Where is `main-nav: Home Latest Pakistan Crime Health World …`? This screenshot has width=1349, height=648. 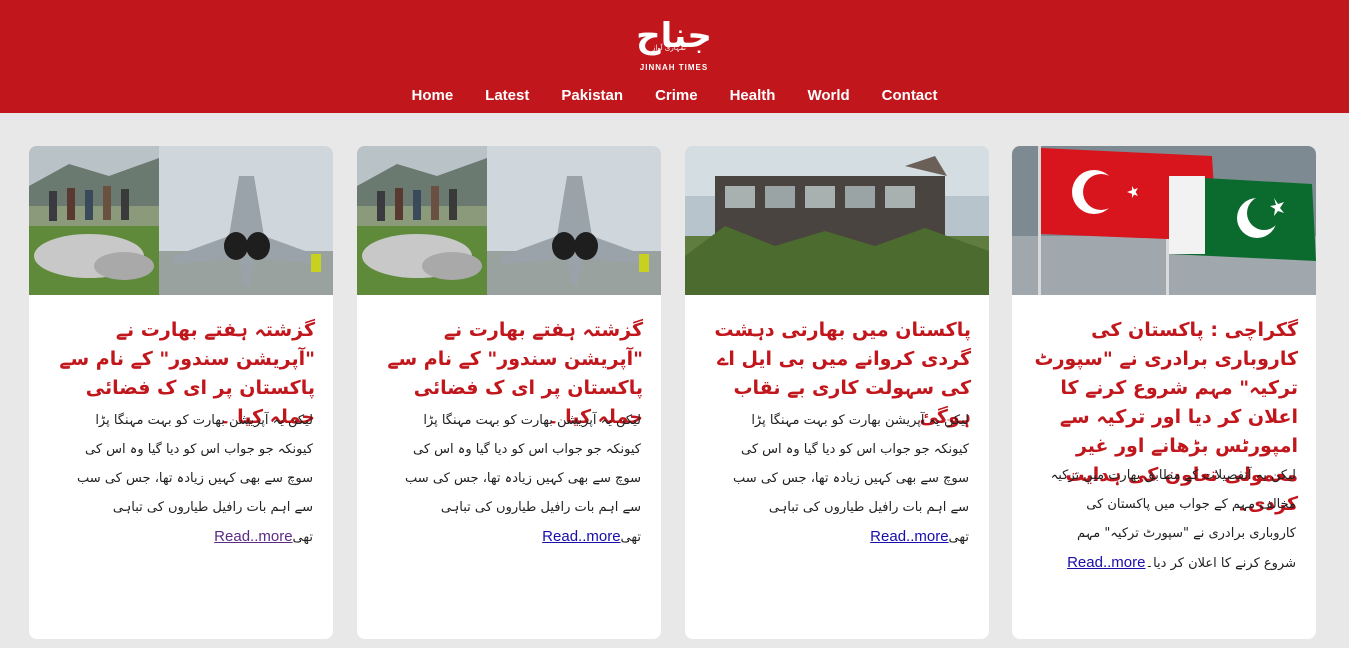 main-nav: Home Latest Pakistan Crime Health World … is located at coordinates (674, 96).